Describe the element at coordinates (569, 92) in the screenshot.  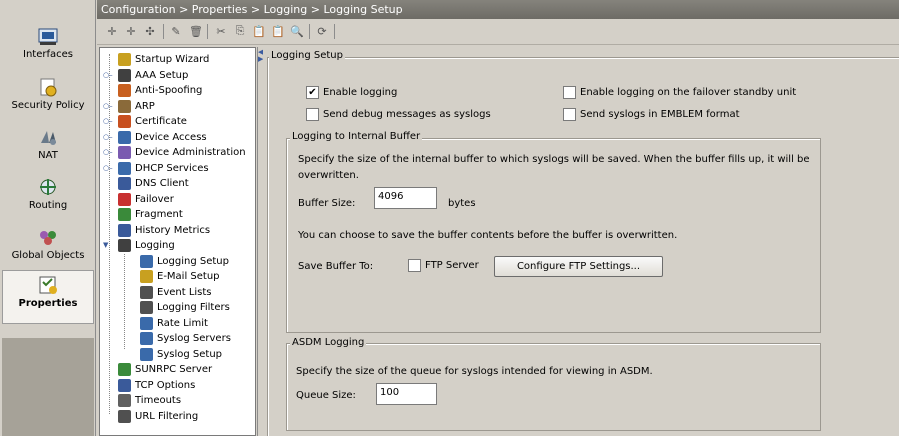
I see `enable-failover-box` at that location.